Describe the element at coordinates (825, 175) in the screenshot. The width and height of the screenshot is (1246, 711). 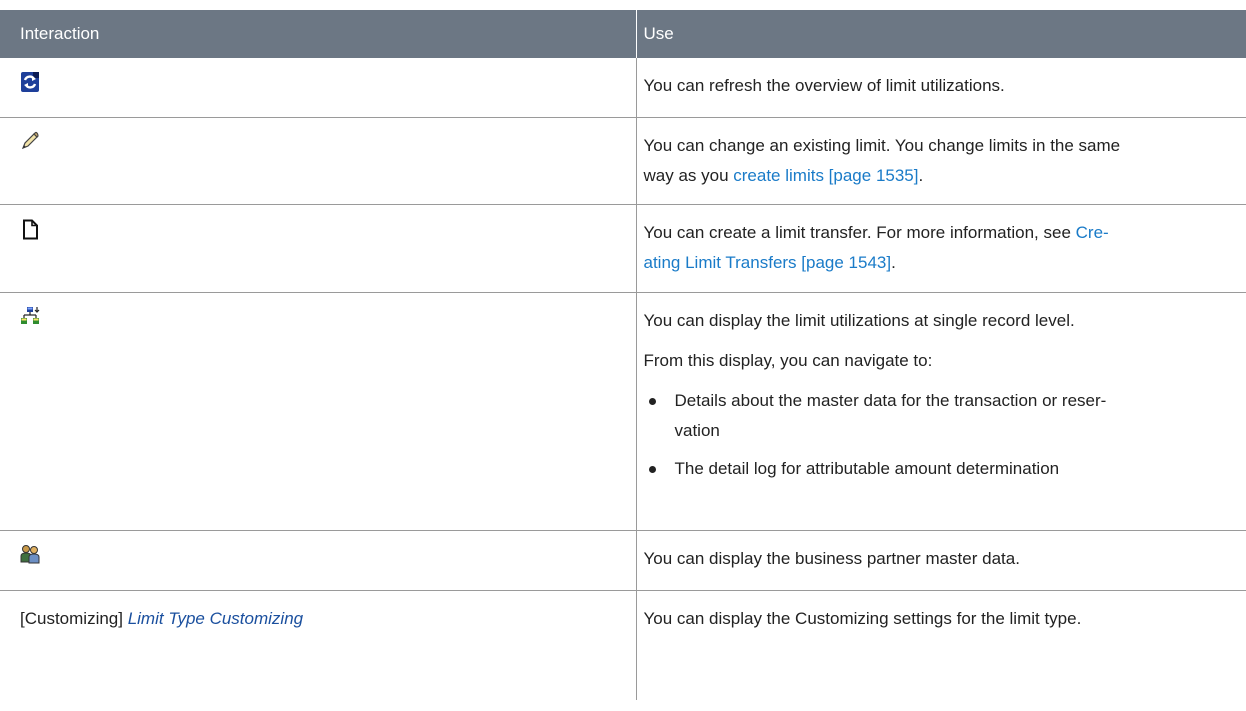
I see `create-limits-link: create limits [page 1535]` at that location.